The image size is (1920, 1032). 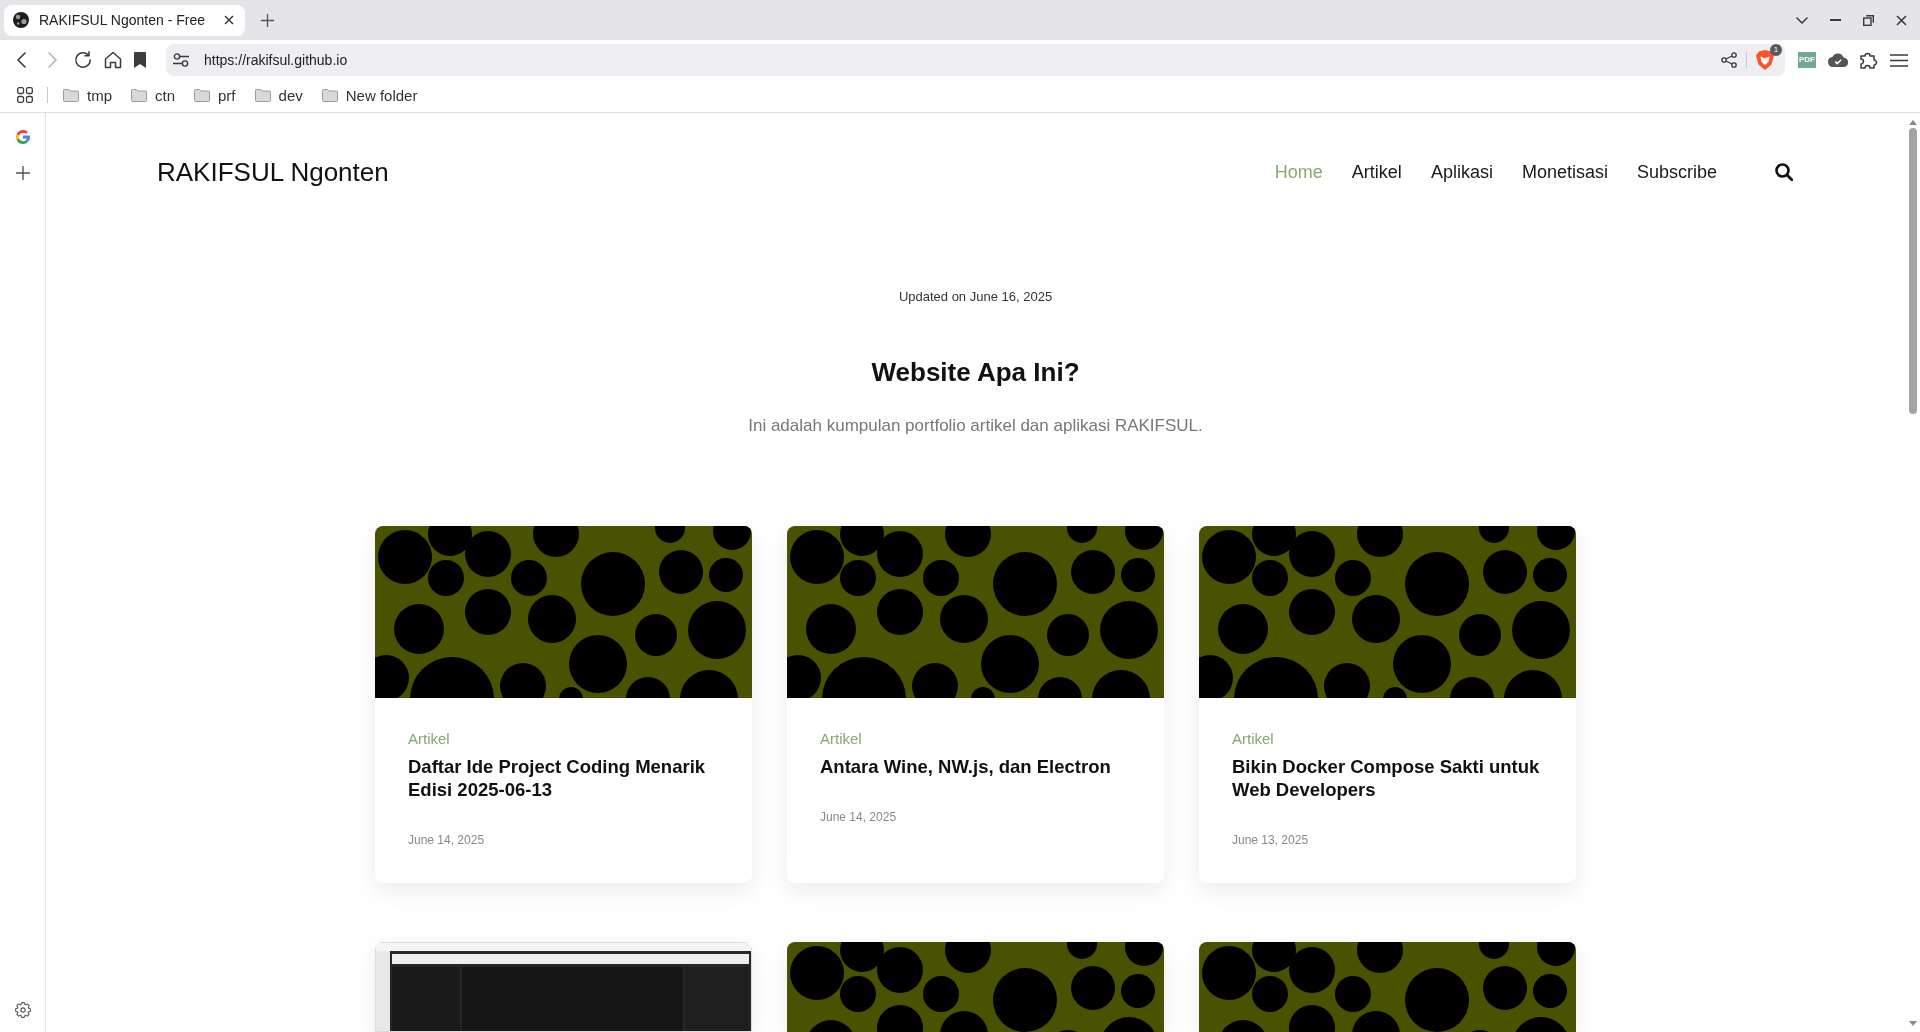 I want to click on menu-icon, so click(x=1899, y=60).